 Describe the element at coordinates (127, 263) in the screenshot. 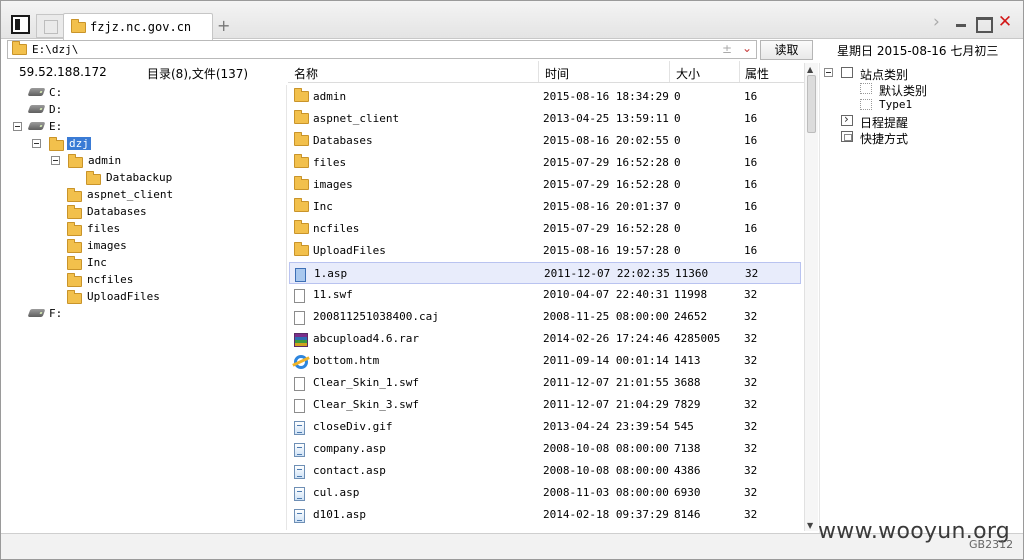

I see `tree-item-folder: Inc` at that location.